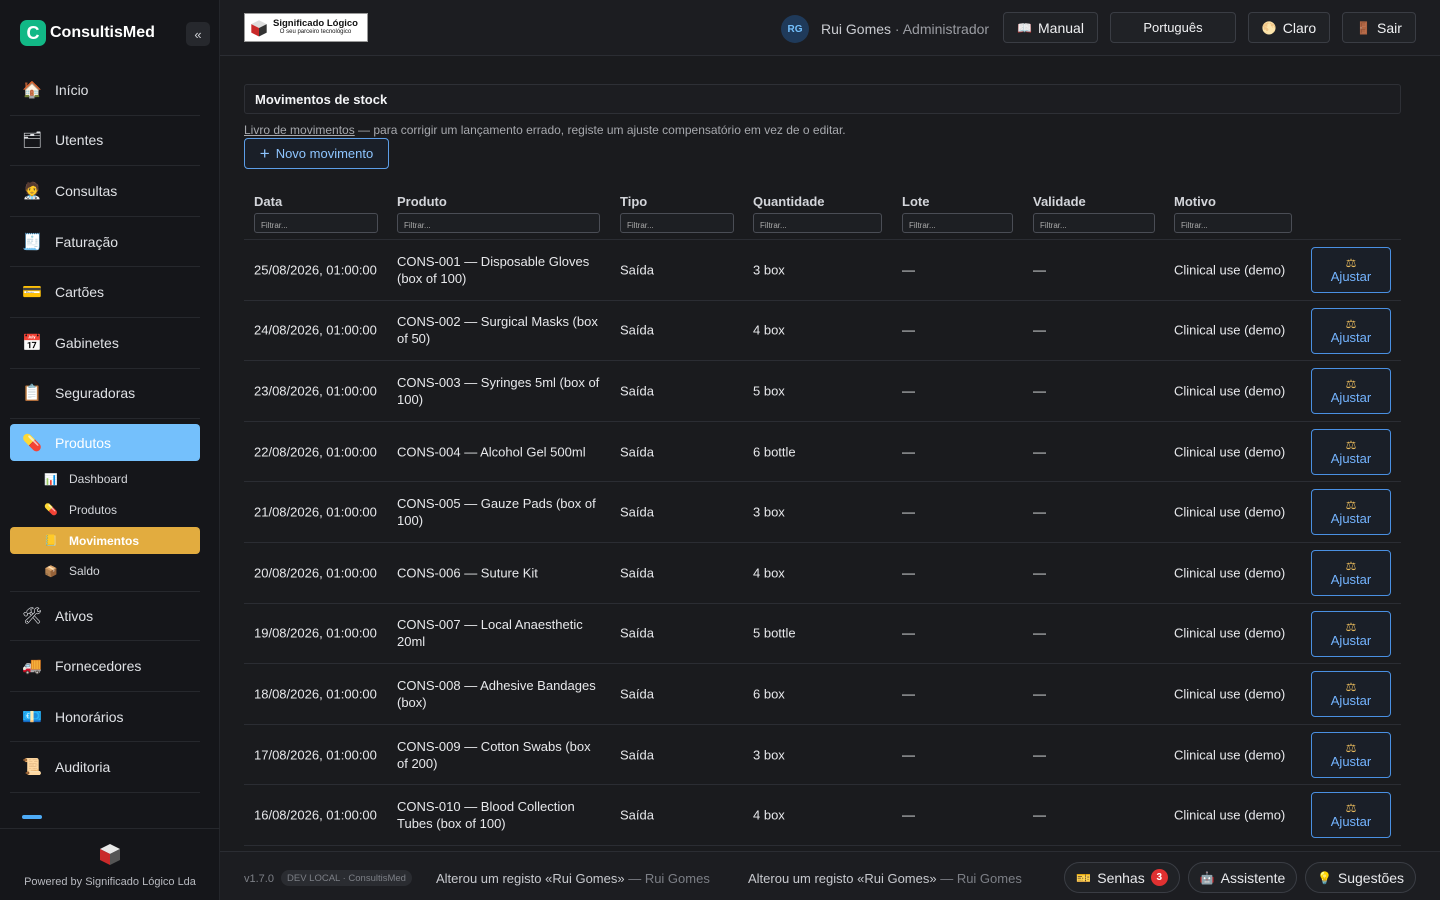 This screenshot has width=1440, height=900. Describe the element at coordinates (105, 191) in the screenshot. I see `sidebar-item-consultas: 🧑‍⚕ Consultas` at that location.